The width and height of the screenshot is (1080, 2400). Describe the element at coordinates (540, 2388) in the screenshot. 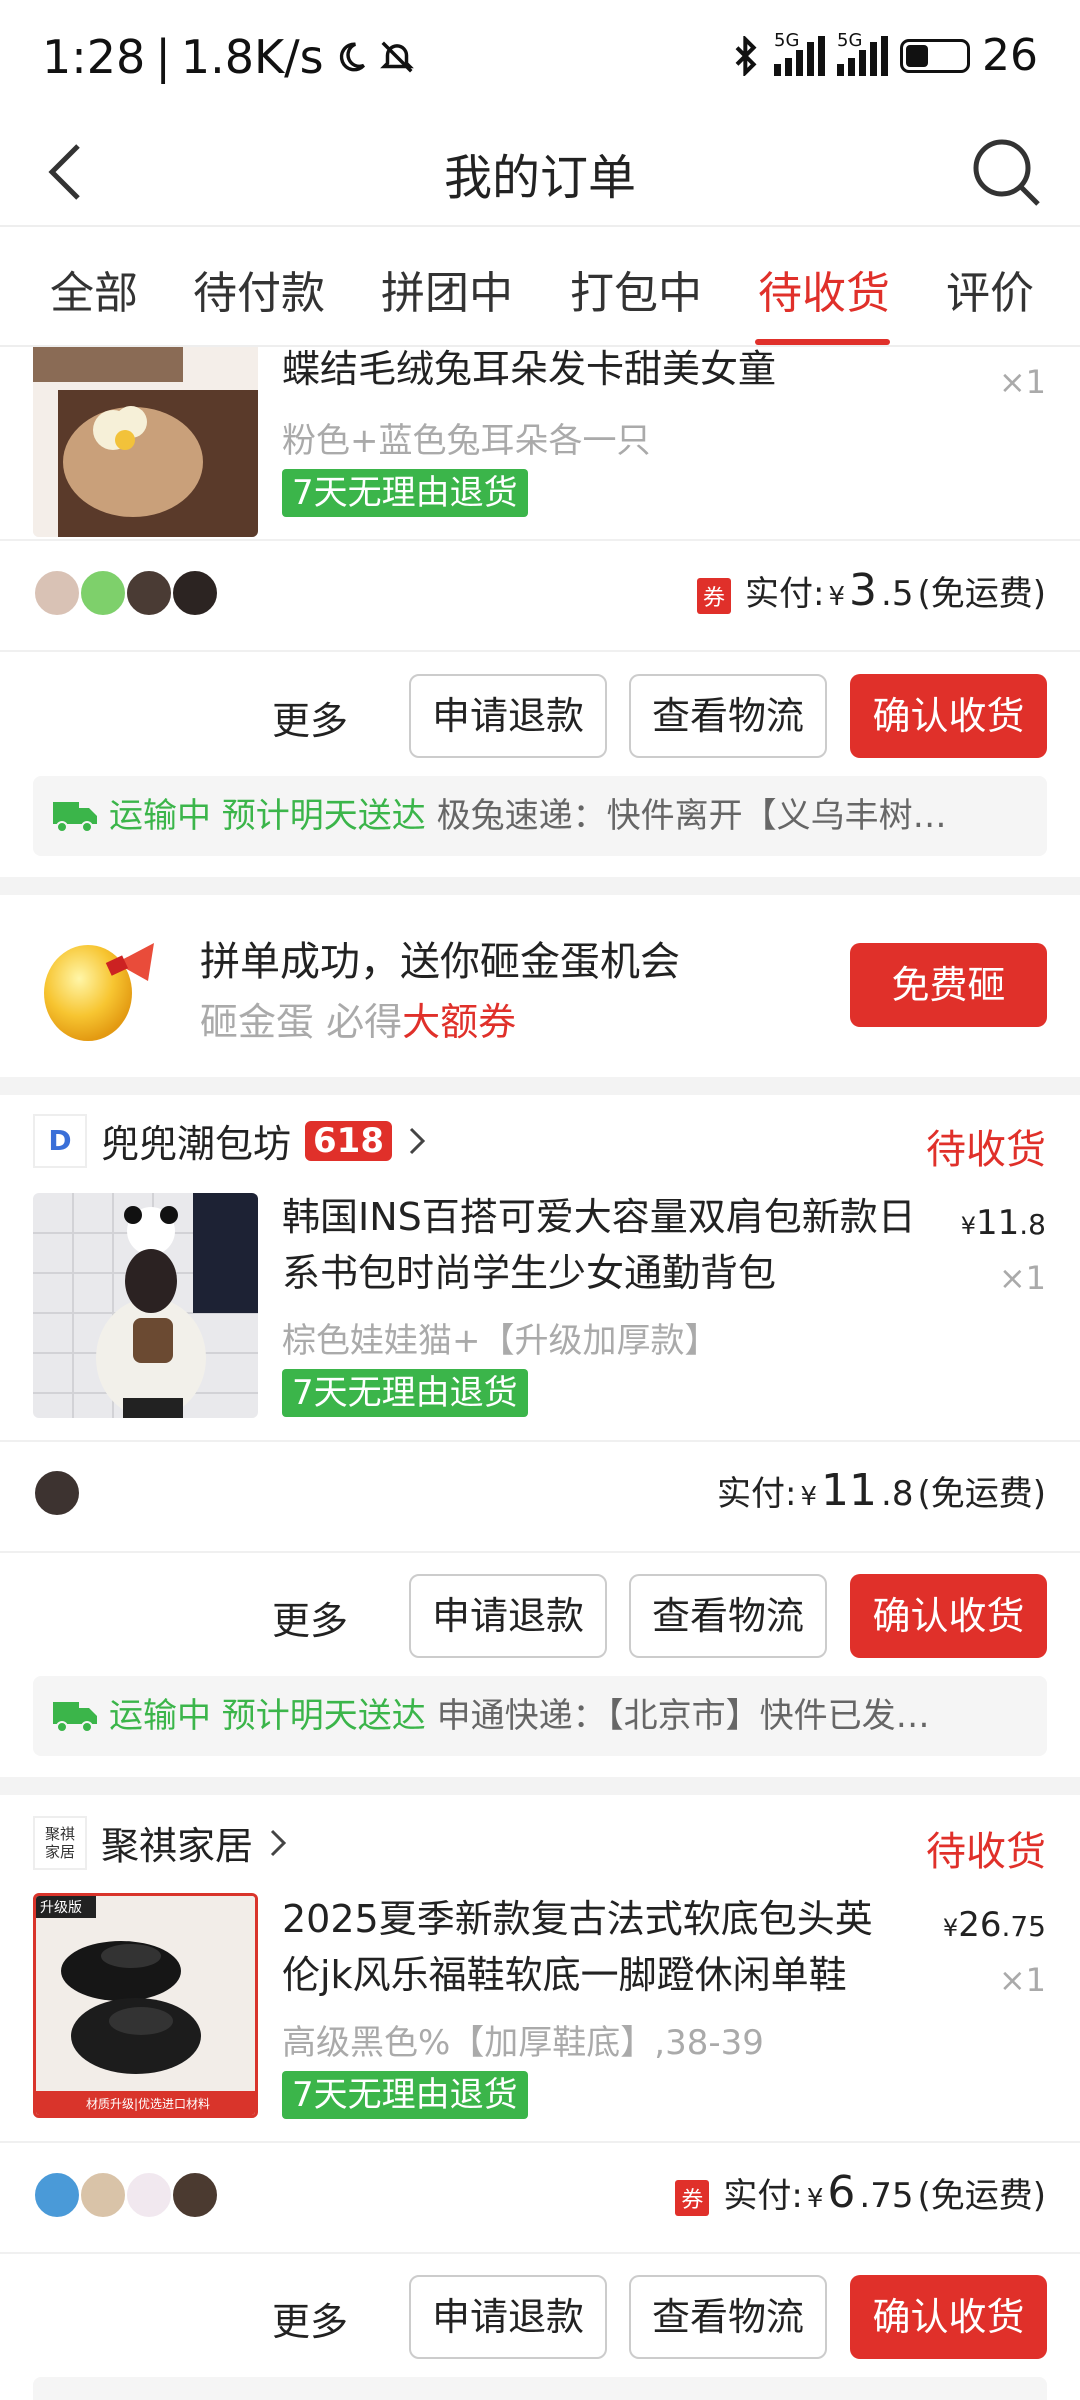

I see `shipping-status-bar` at that location.